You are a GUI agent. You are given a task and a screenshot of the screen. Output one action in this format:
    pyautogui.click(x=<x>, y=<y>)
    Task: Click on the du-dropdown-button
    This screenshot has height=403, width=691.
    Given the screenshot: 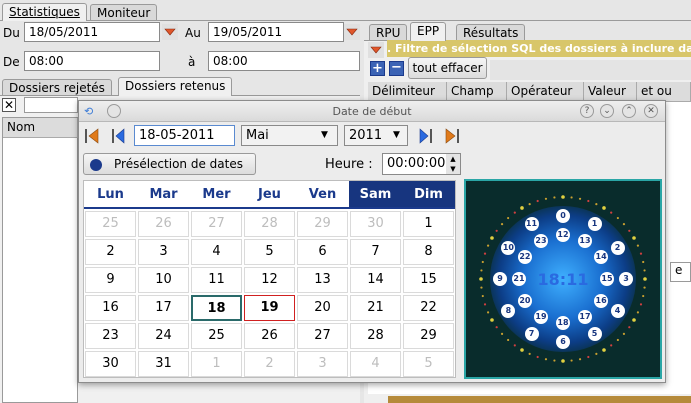 What is the action you would take?
    pyautogui.click(x=170, y=32)
    